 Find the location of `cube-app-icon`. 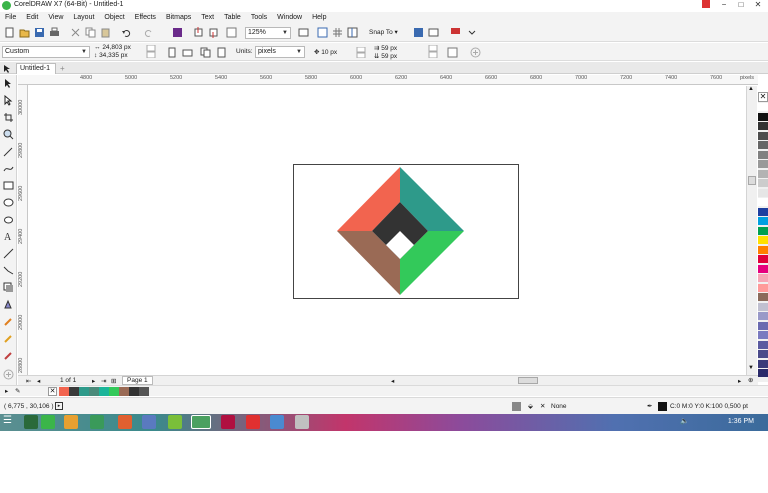

cube-app-icon is located at coordinates (149, 422).